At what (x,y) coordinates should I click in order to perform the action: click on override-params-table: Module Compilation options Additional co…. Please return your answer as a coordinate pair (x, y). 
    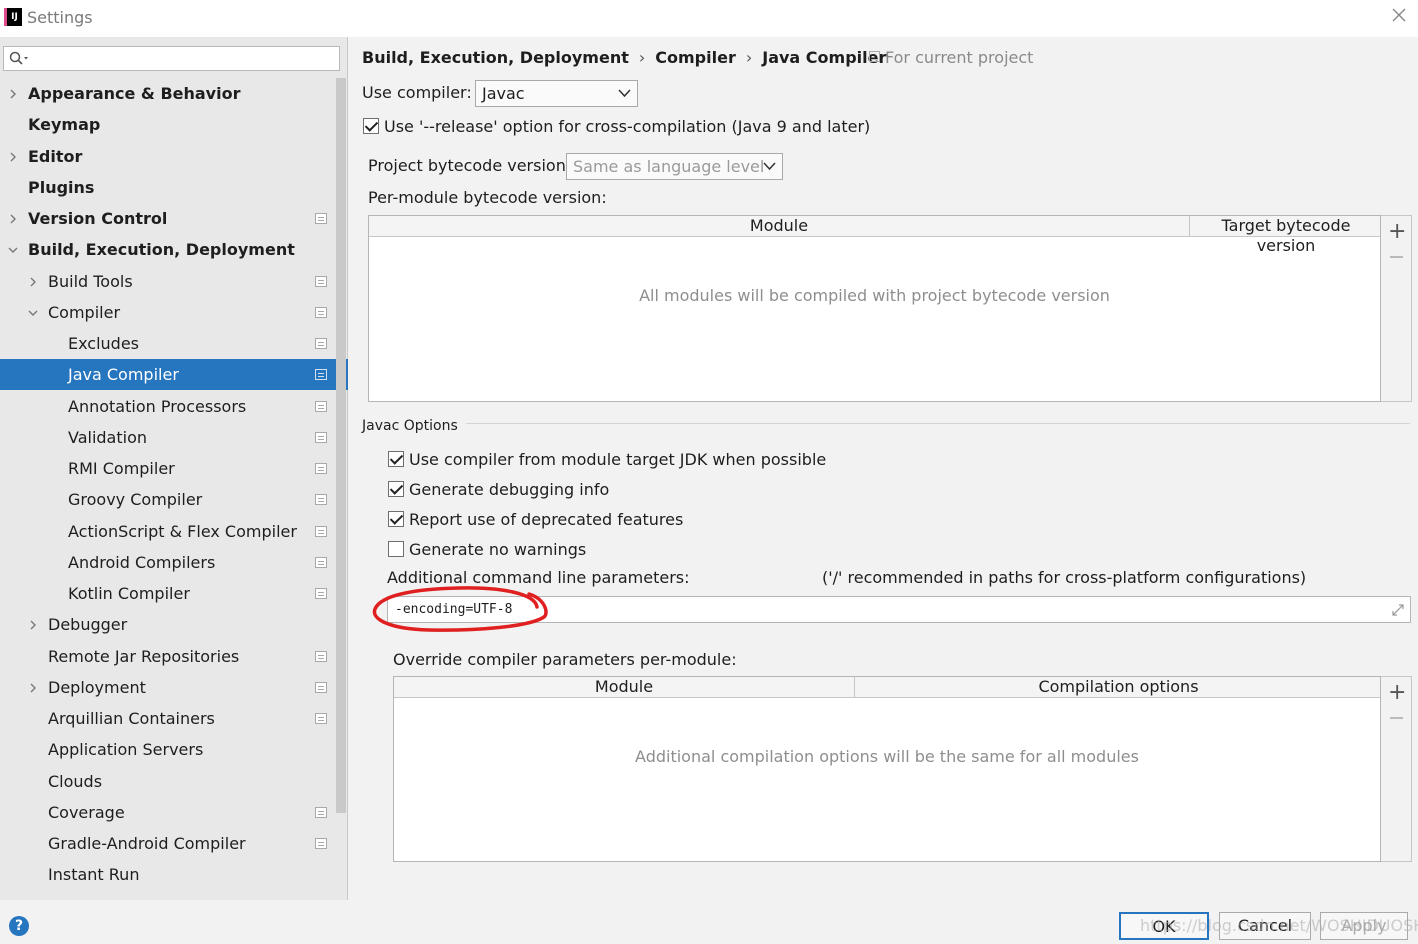
    Looking at the image, I should click on (887, 769).